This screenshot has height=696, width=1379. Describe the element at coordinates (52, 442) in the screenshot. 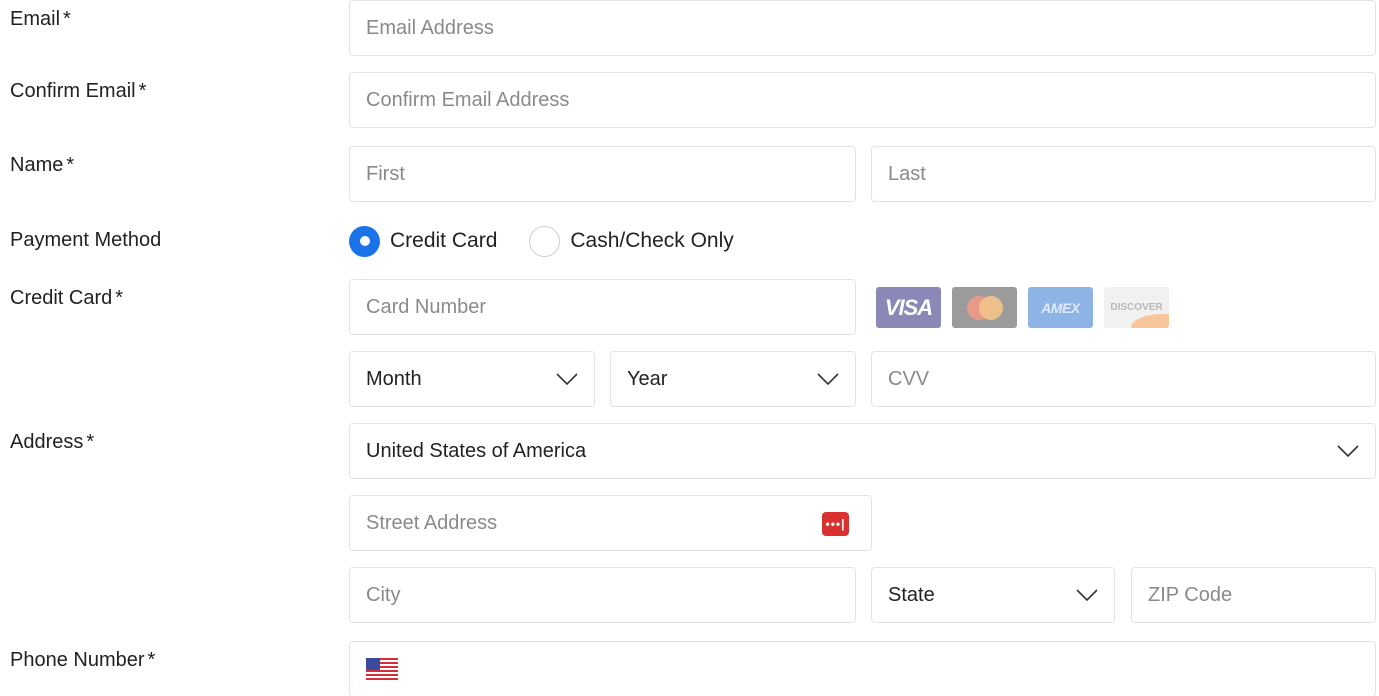

I see `address-label: Address *` at that location.